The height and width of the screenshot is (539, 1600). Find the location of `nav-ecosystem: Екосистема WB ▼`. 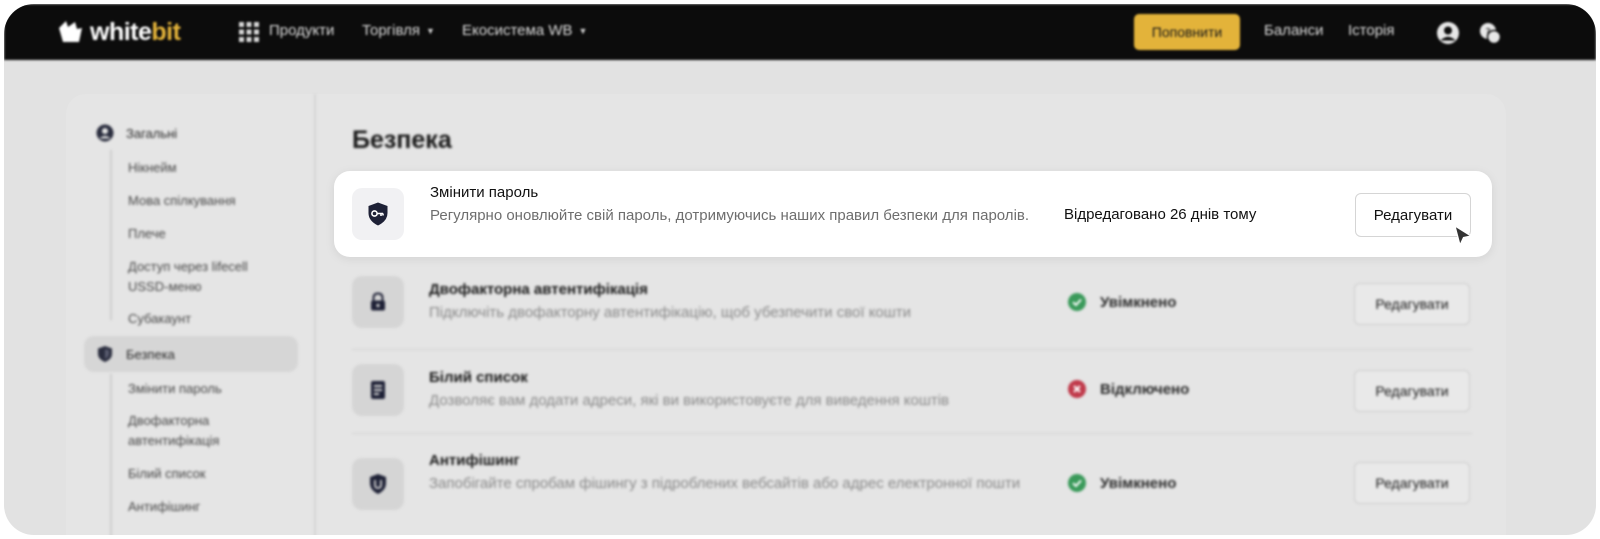

nav-ecosystem: Екосистема WB ▼ is located at coordinates (524, 30).